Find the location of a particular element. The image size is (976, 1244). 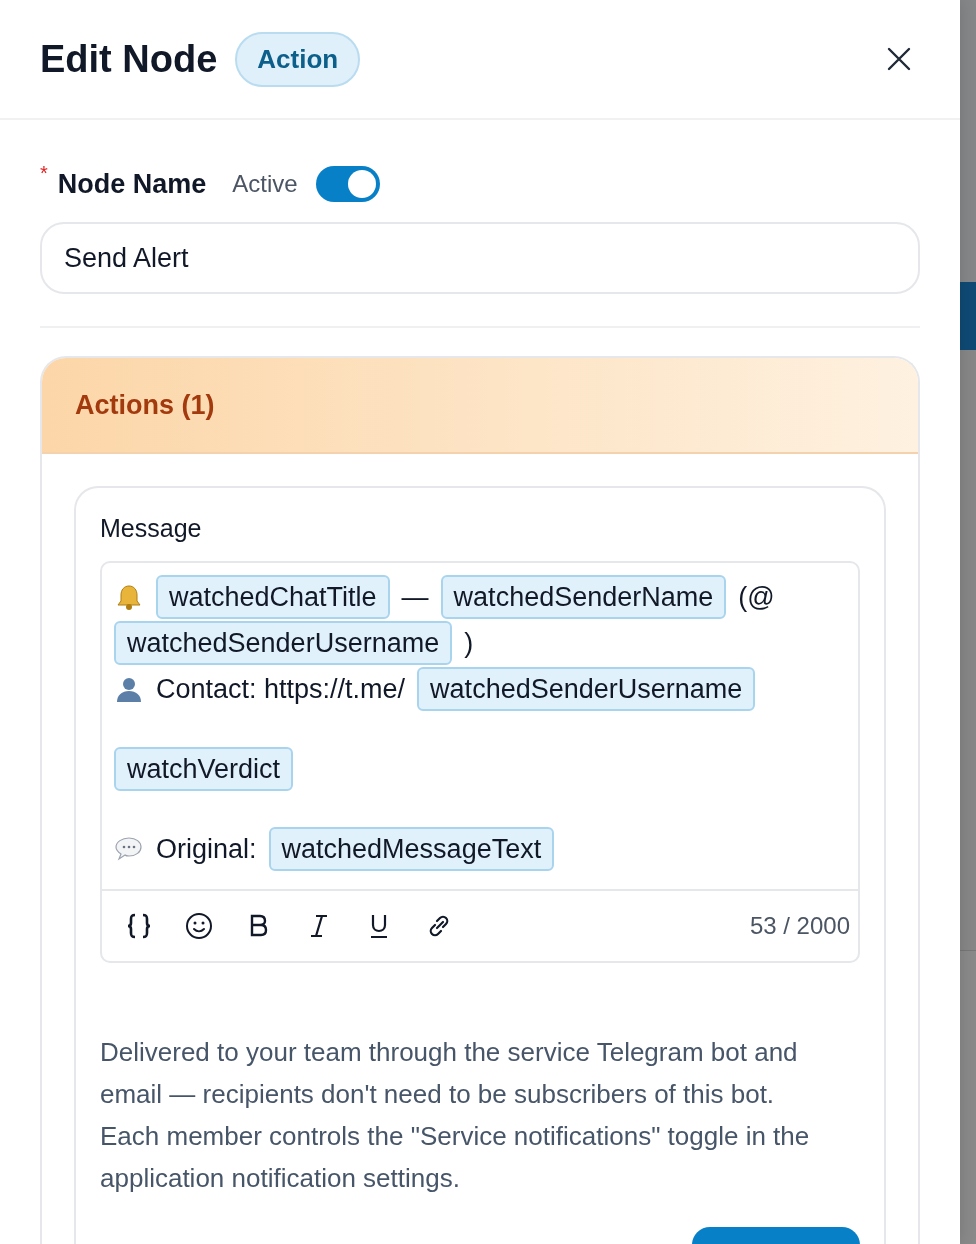

field-label: Message is located at coordinates (151, 528).